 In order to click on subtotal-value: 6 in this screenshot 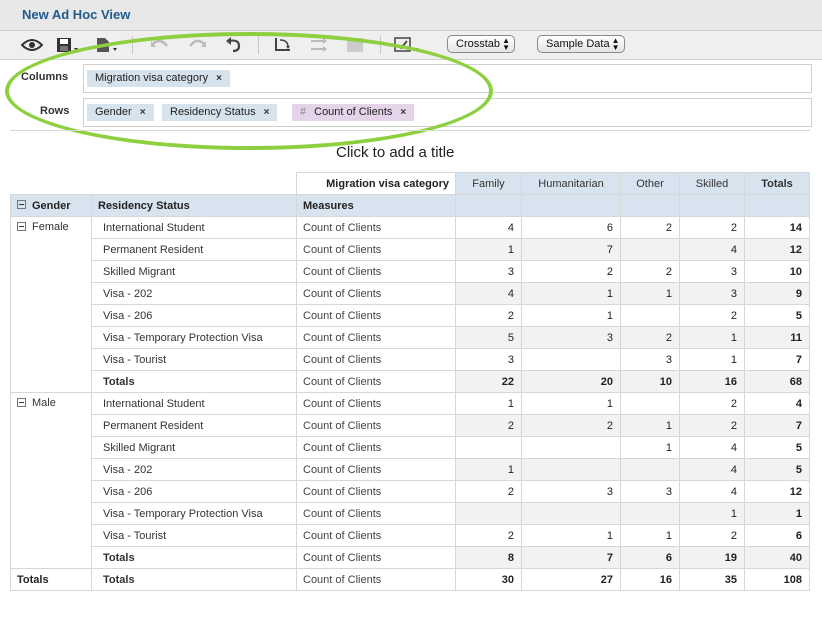, I will do `click(650, 557)`.